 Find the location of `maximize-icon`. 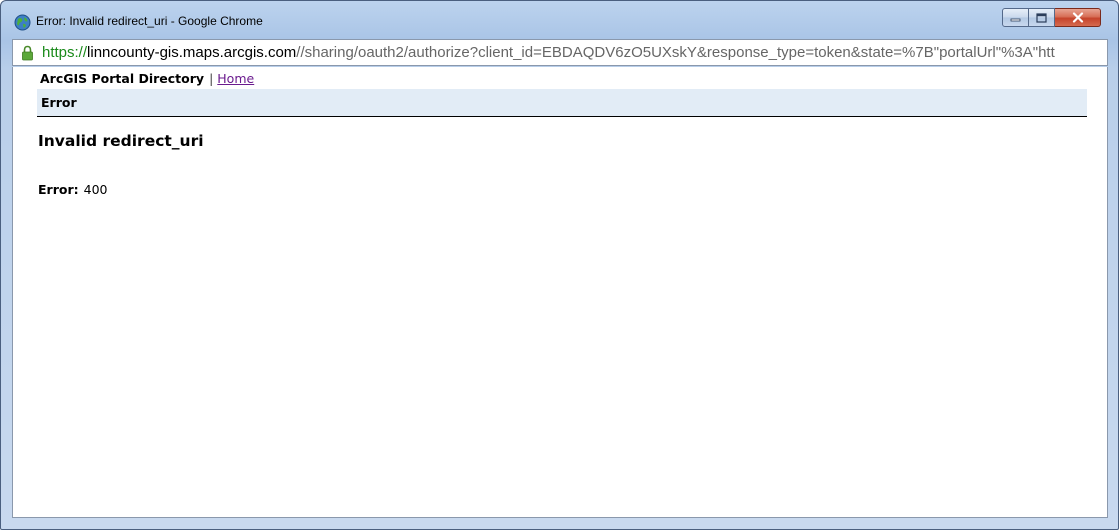

maximize-icon is located at coordinates (1041, 17).